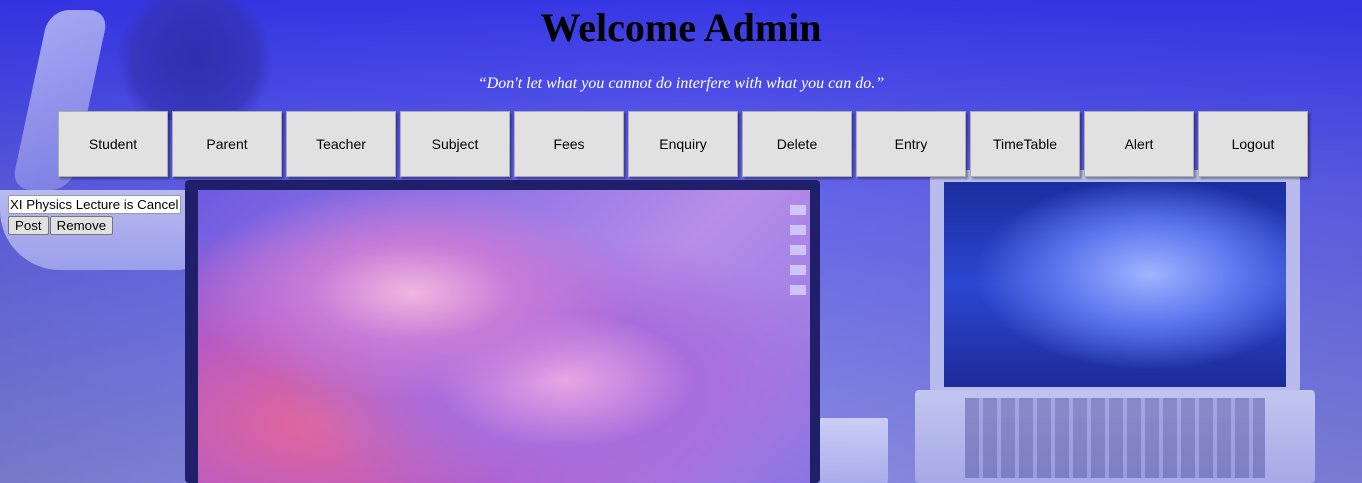 The width and height of the screenshot is (1362, 483). What do you see at coordinates (1025, 144) in the screenshot?
I see `nav-button-timetable: TimeTable` at bounding box center [1025, 144].